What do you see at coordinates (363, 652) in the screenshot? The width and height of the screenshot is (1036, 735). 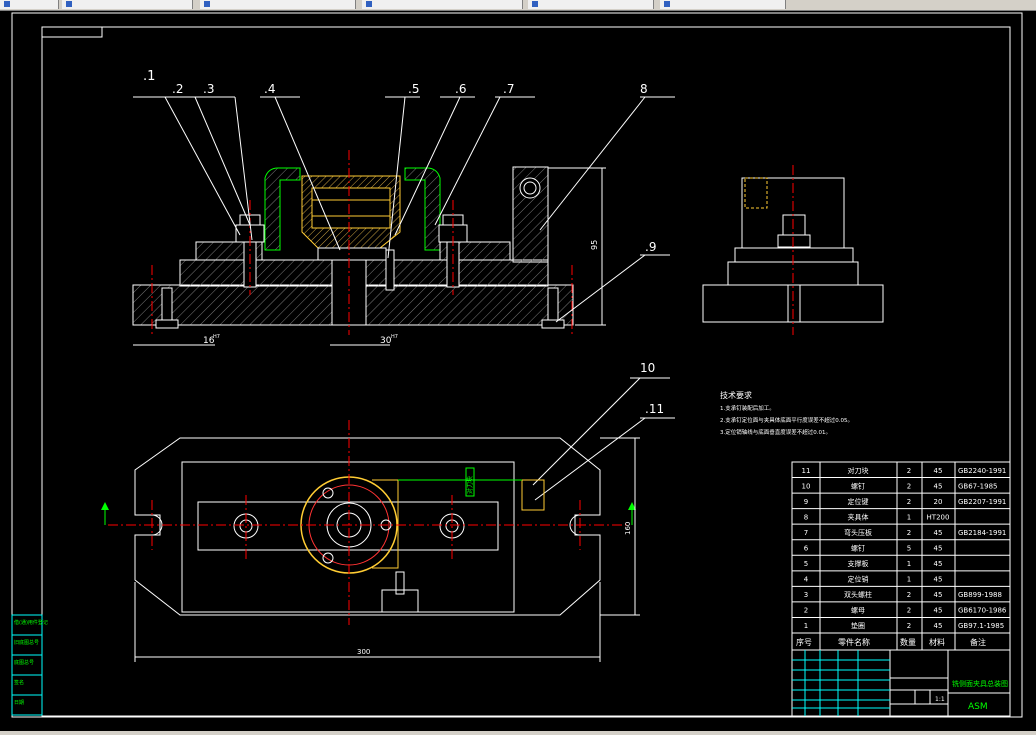 I see `plan-width-dimension: 300` at bounding box center [363, 652].